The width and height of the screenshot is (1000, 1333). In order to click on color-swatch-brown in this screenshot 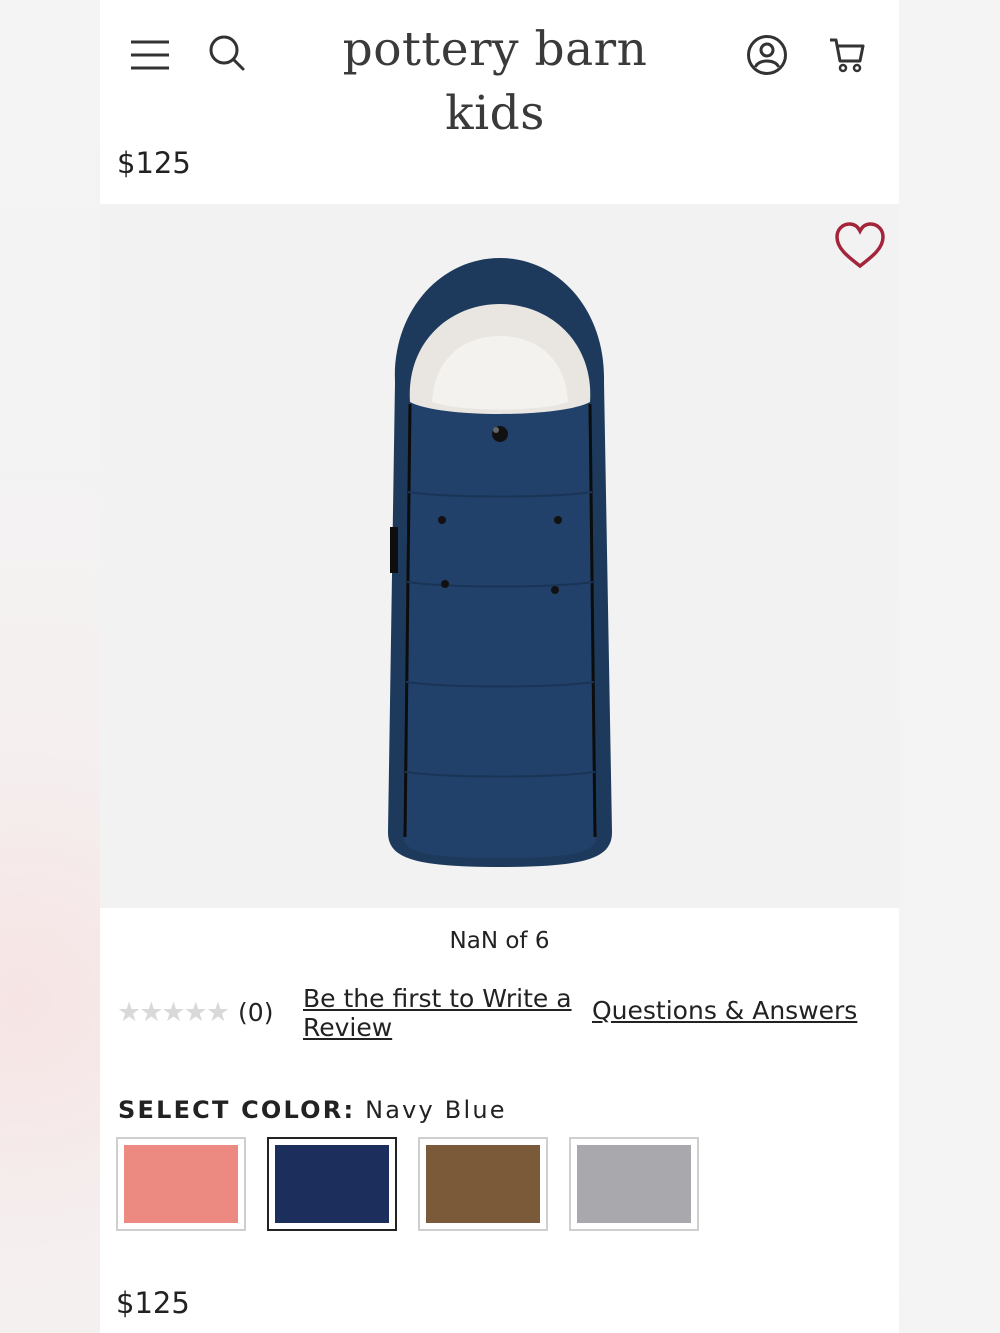, I will do `click(483, 1184)`.